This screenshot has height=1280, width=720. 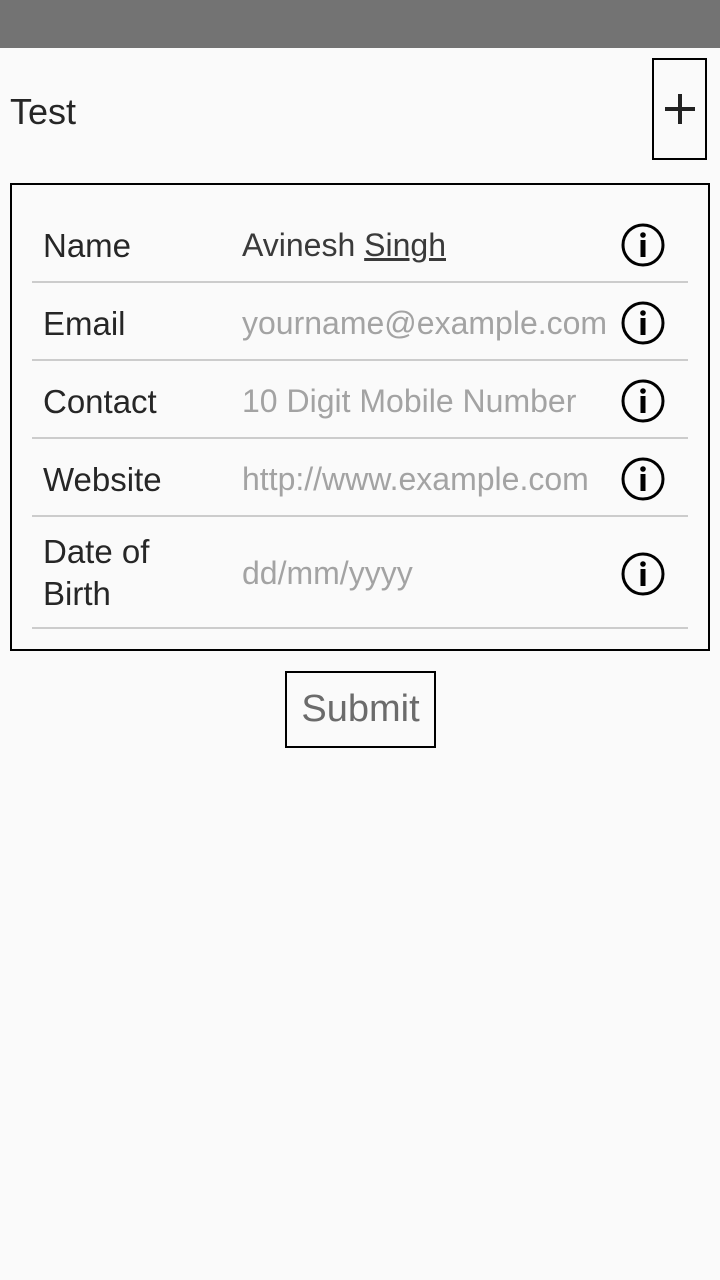 What do you see at coordinates (435, 323) in the screenshot?
I see `email-field` at bounding box center [435, 323].